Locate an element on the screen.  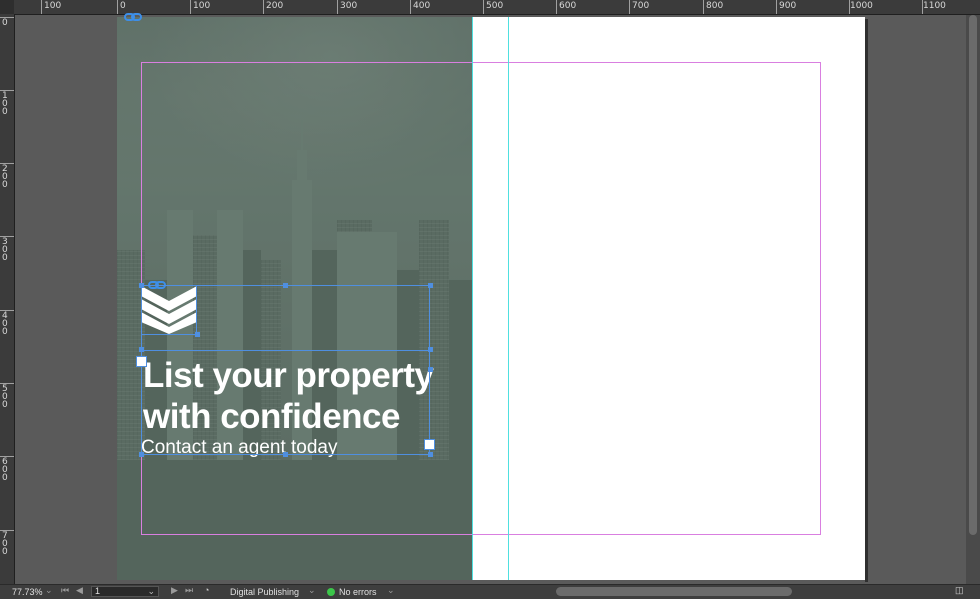
page-number-field: 1 ⌄ is located at coordinates (125, 591).